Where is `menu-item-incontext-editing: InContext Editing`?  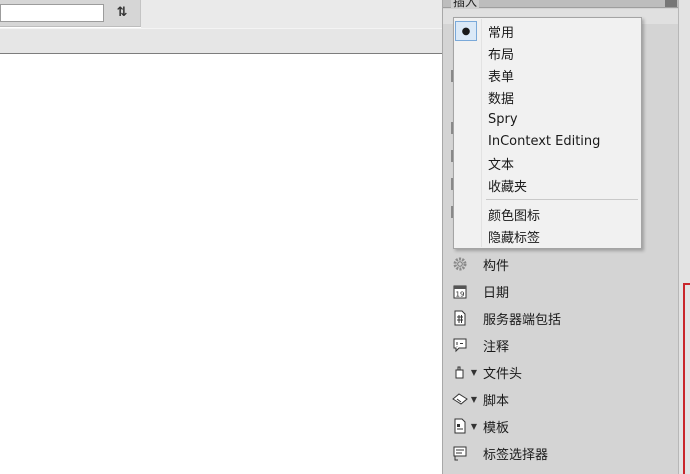 menu-item-incontext-editing: InContext Editing is located at coordinates (547, 141).